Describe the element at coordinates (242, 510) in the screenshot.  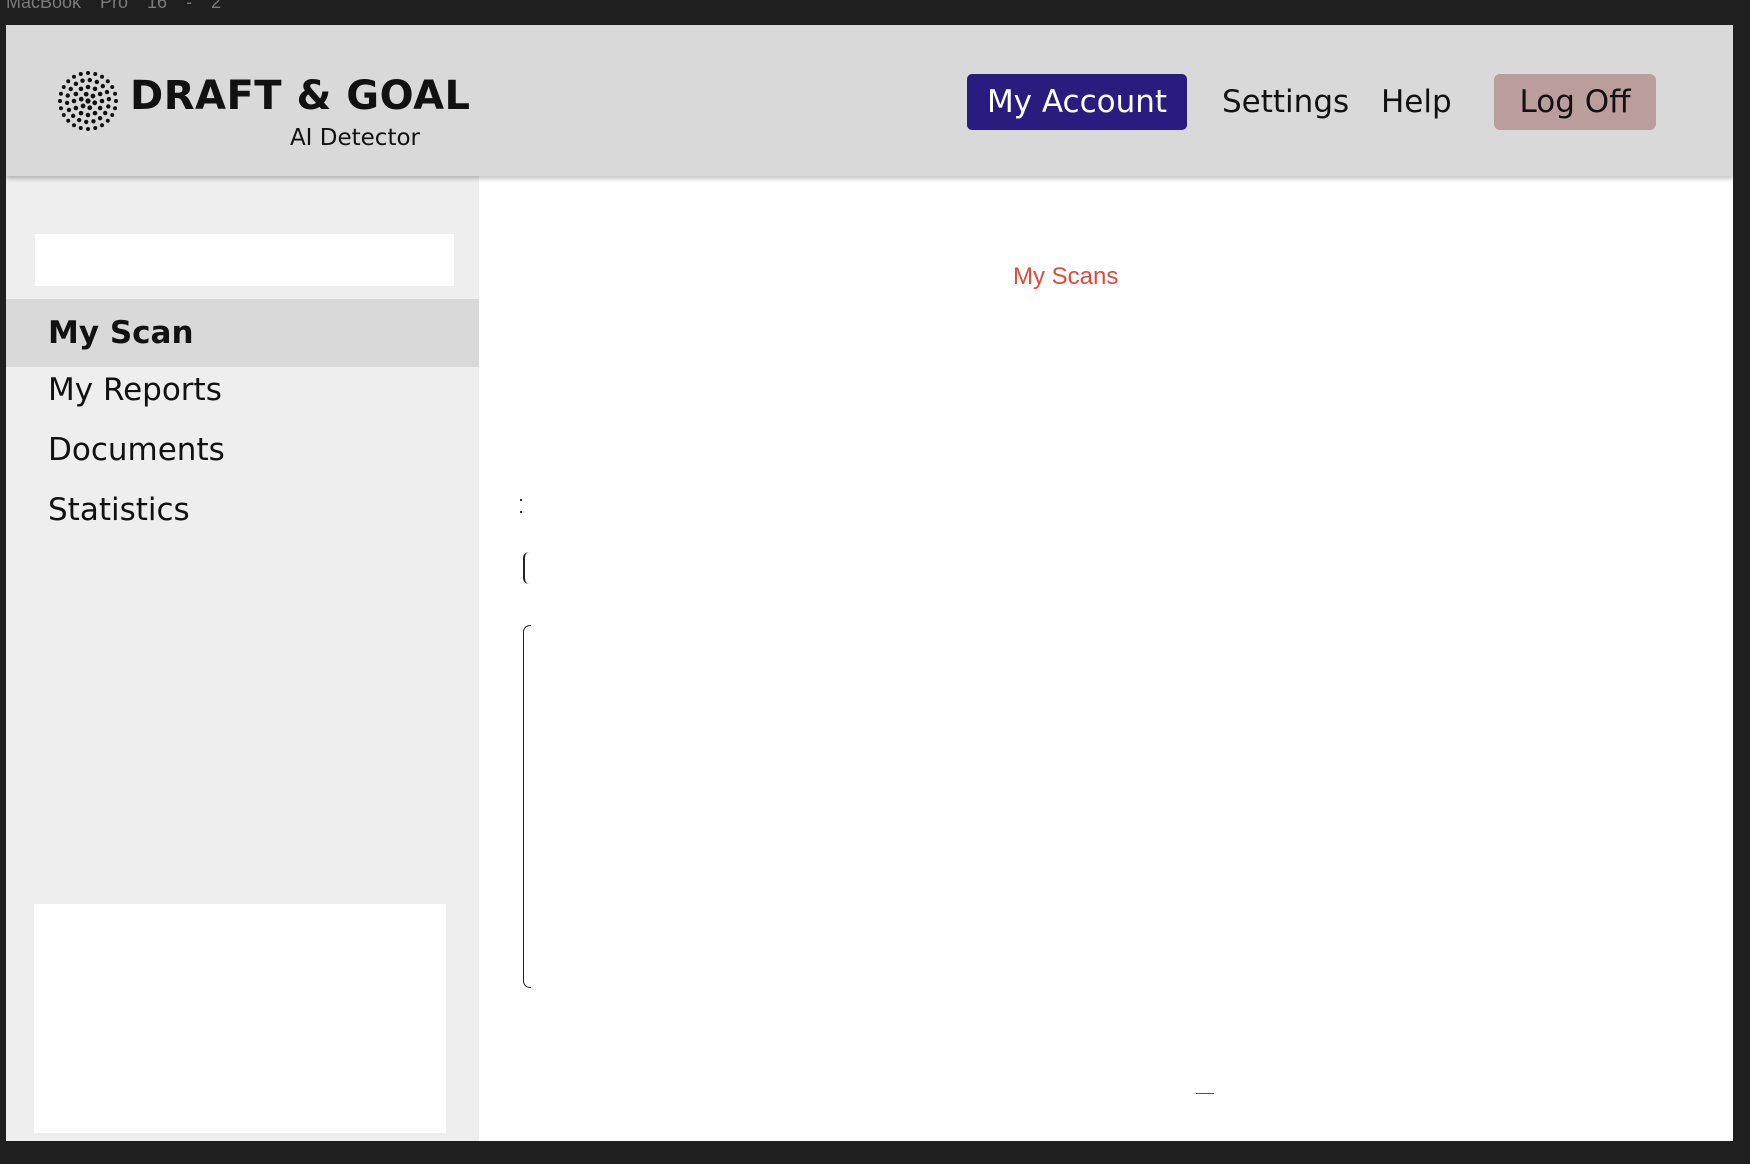
I see `sidebar-item-statistics: Statistics` at that location.